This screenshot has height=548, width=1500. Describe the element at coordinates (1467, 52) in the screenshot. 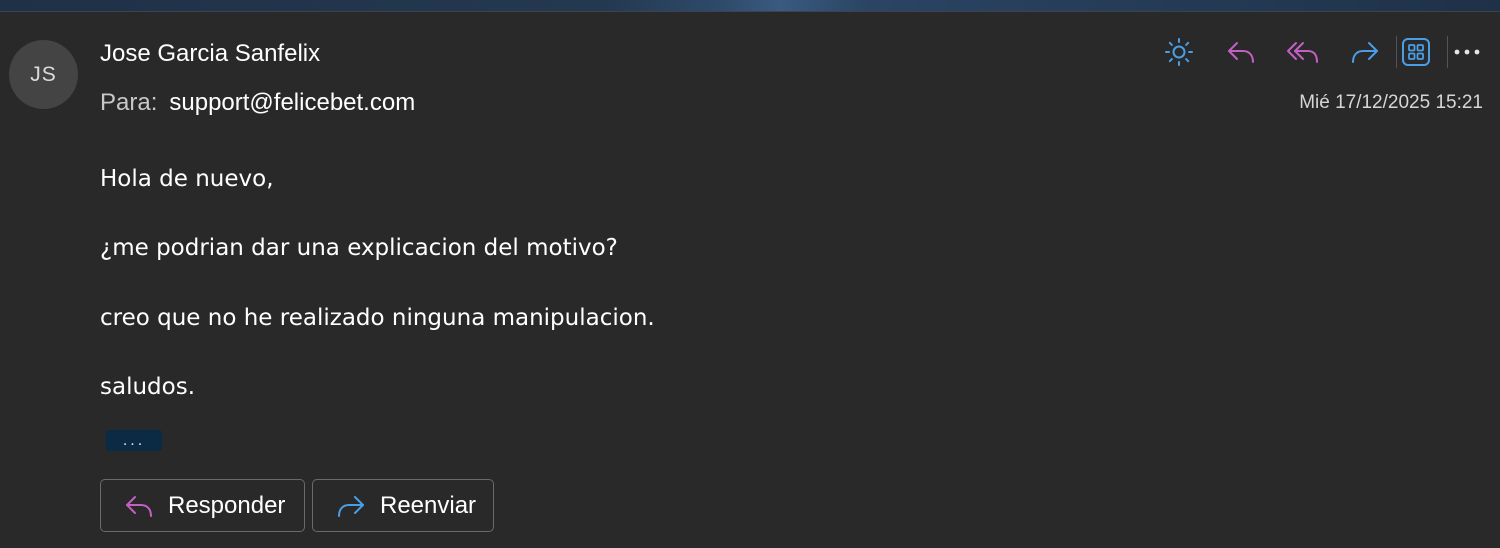

I see `more-options-icon` at that location.